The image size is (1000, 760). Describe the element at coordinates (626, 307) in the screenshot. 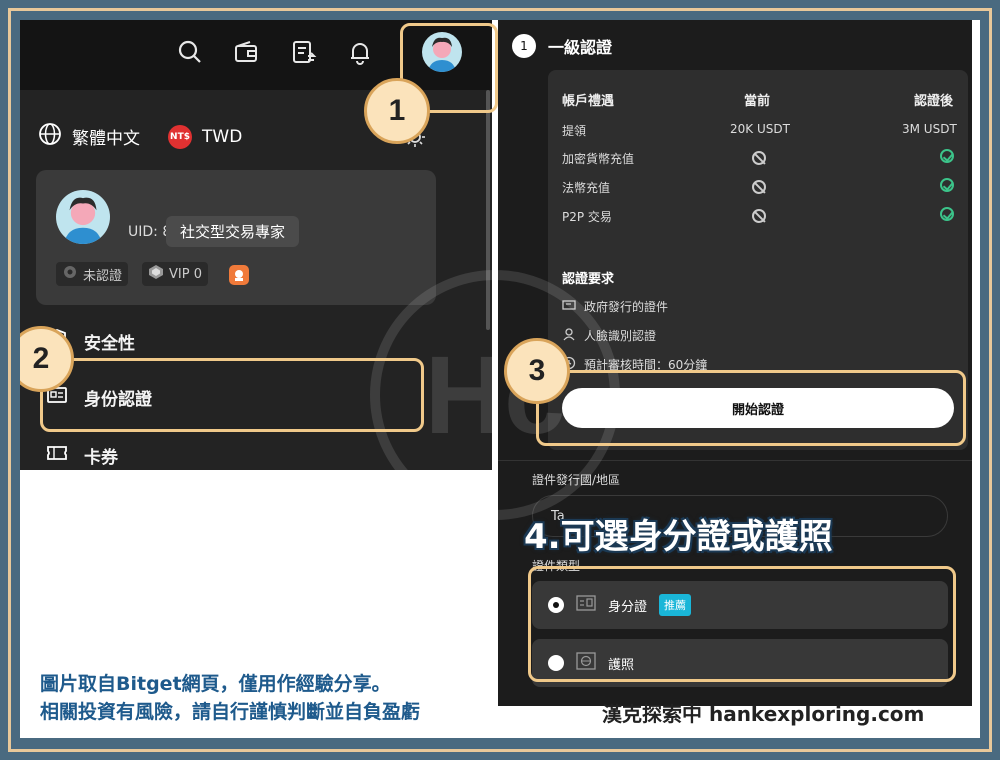

I see `requirement-label: 政府發行的證件` at that location.